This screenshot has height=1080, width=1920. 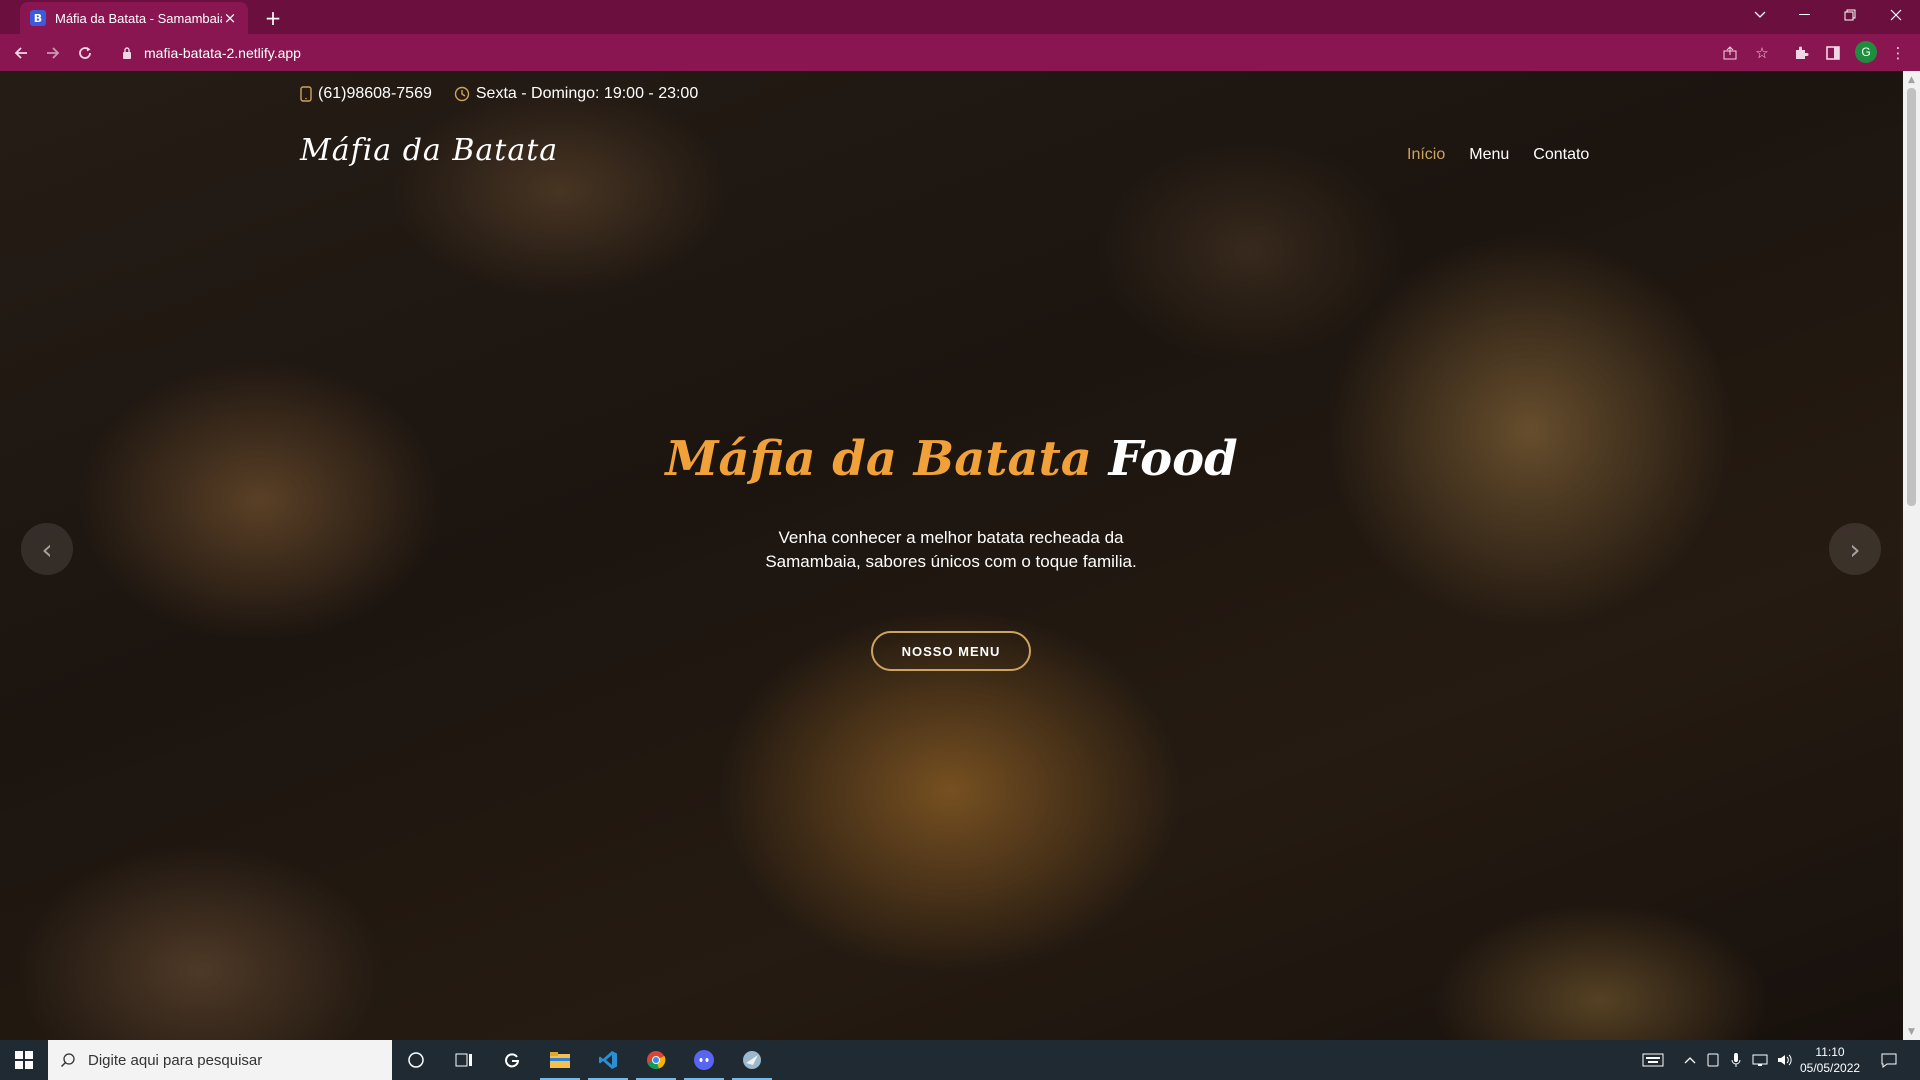 I want to click on tab-strip: B Máfia da Batata - Samambaia × +, so click(x=960, y=17).